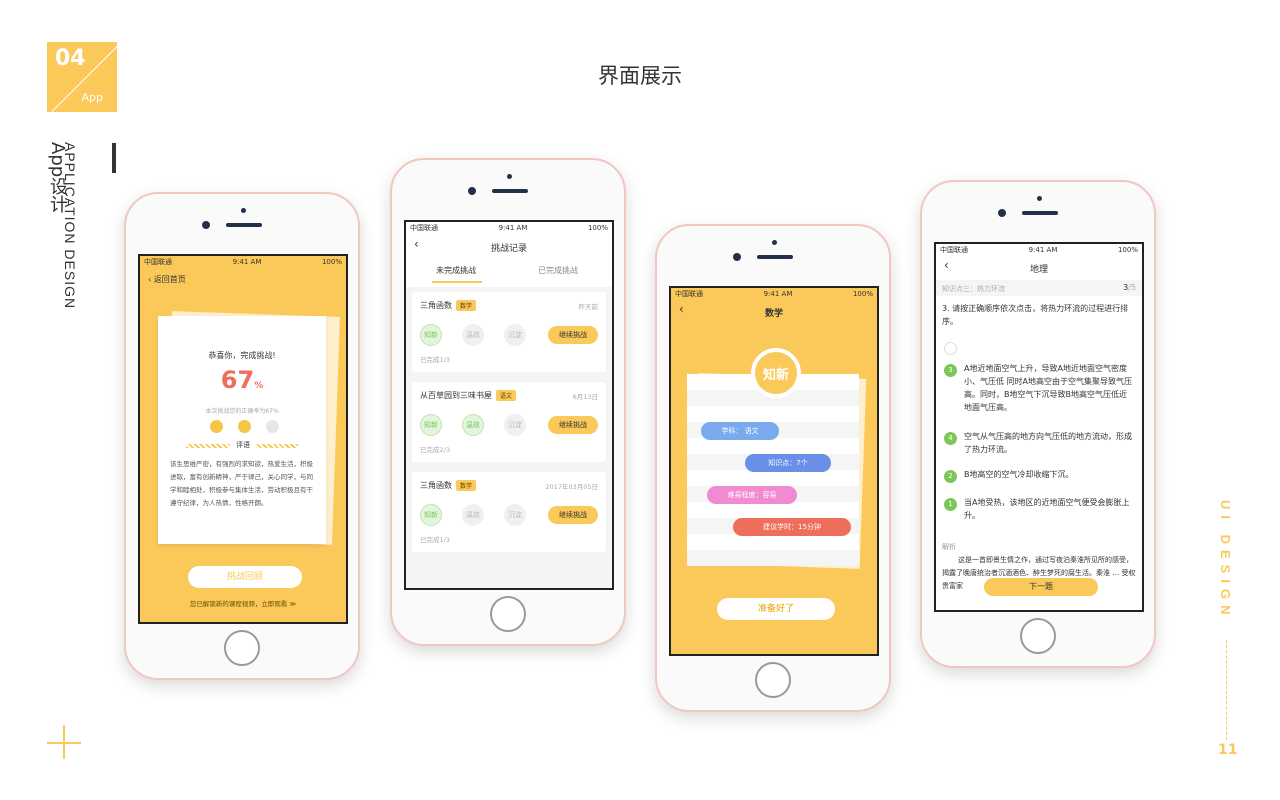  Describe the element at coordinates (571, 487) in the screenshot. I see `record-date: 2017年03月05日` at that location.